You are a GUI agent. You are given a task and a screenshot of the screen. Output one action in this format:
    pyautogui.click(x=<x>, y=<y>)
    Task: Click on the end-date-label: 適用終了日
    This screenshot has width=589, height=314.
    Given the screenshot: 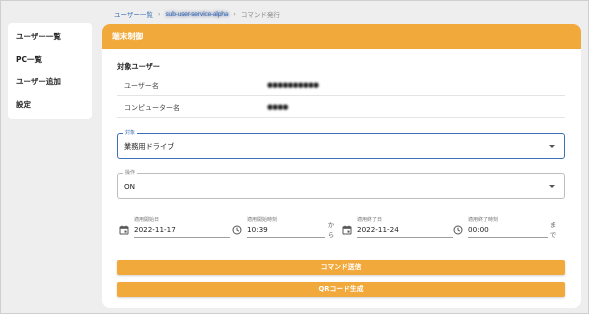 What is the action you would take?
    pyautogui.click(x=370, y=220)
    